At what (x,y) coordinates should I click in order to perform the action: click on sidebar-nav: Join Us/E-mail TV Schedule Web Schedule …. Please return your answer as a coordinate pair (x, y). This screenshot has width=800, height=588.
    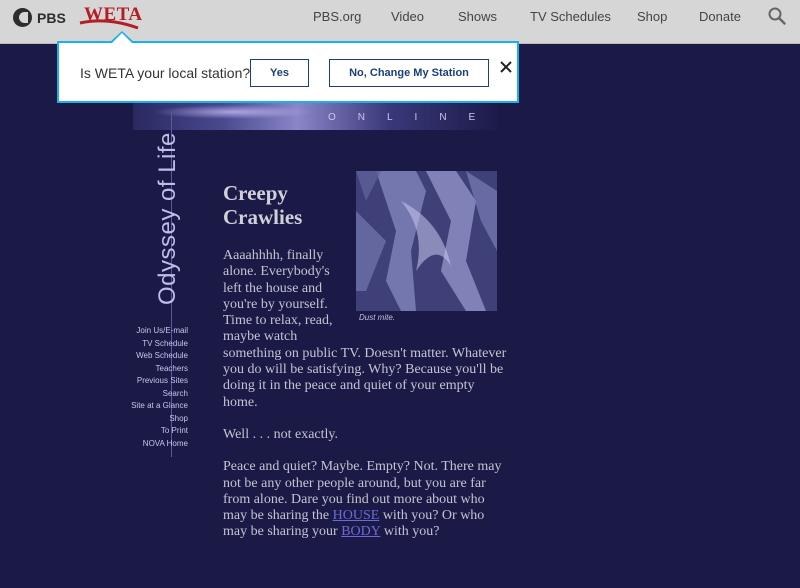
    Looking at the image, I should click on (150, 387).